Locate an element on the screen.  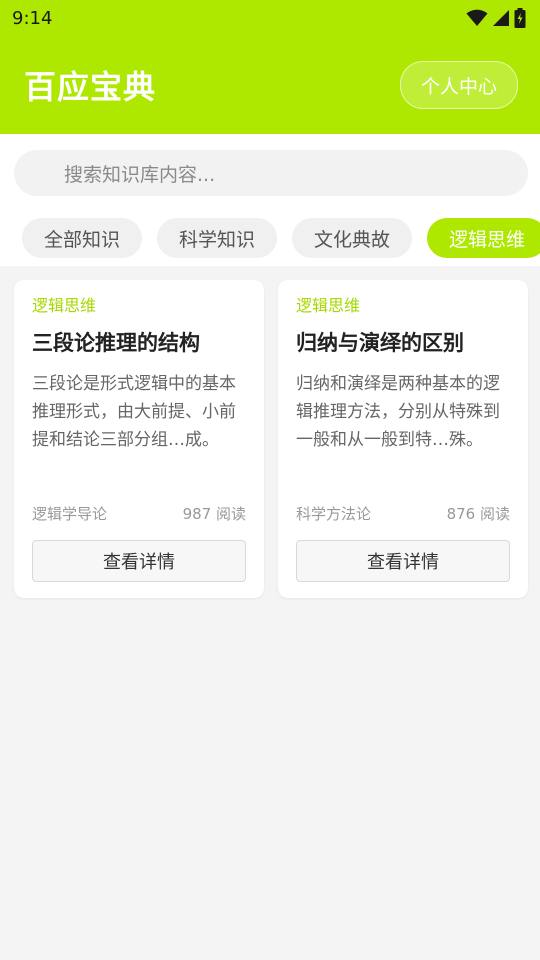
card-title: 归纳与演绎的区别 is located at coordinates (380, 343).